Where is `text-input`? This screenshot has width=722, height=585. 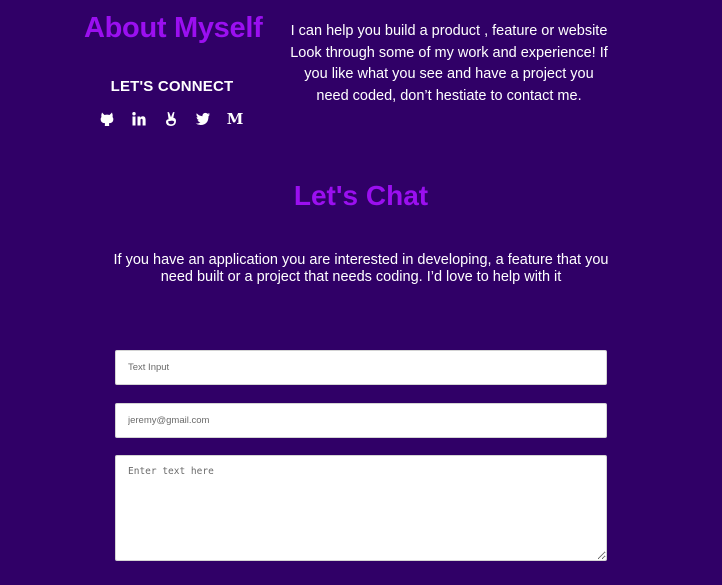 text-input is located at coordinates (361, 367).